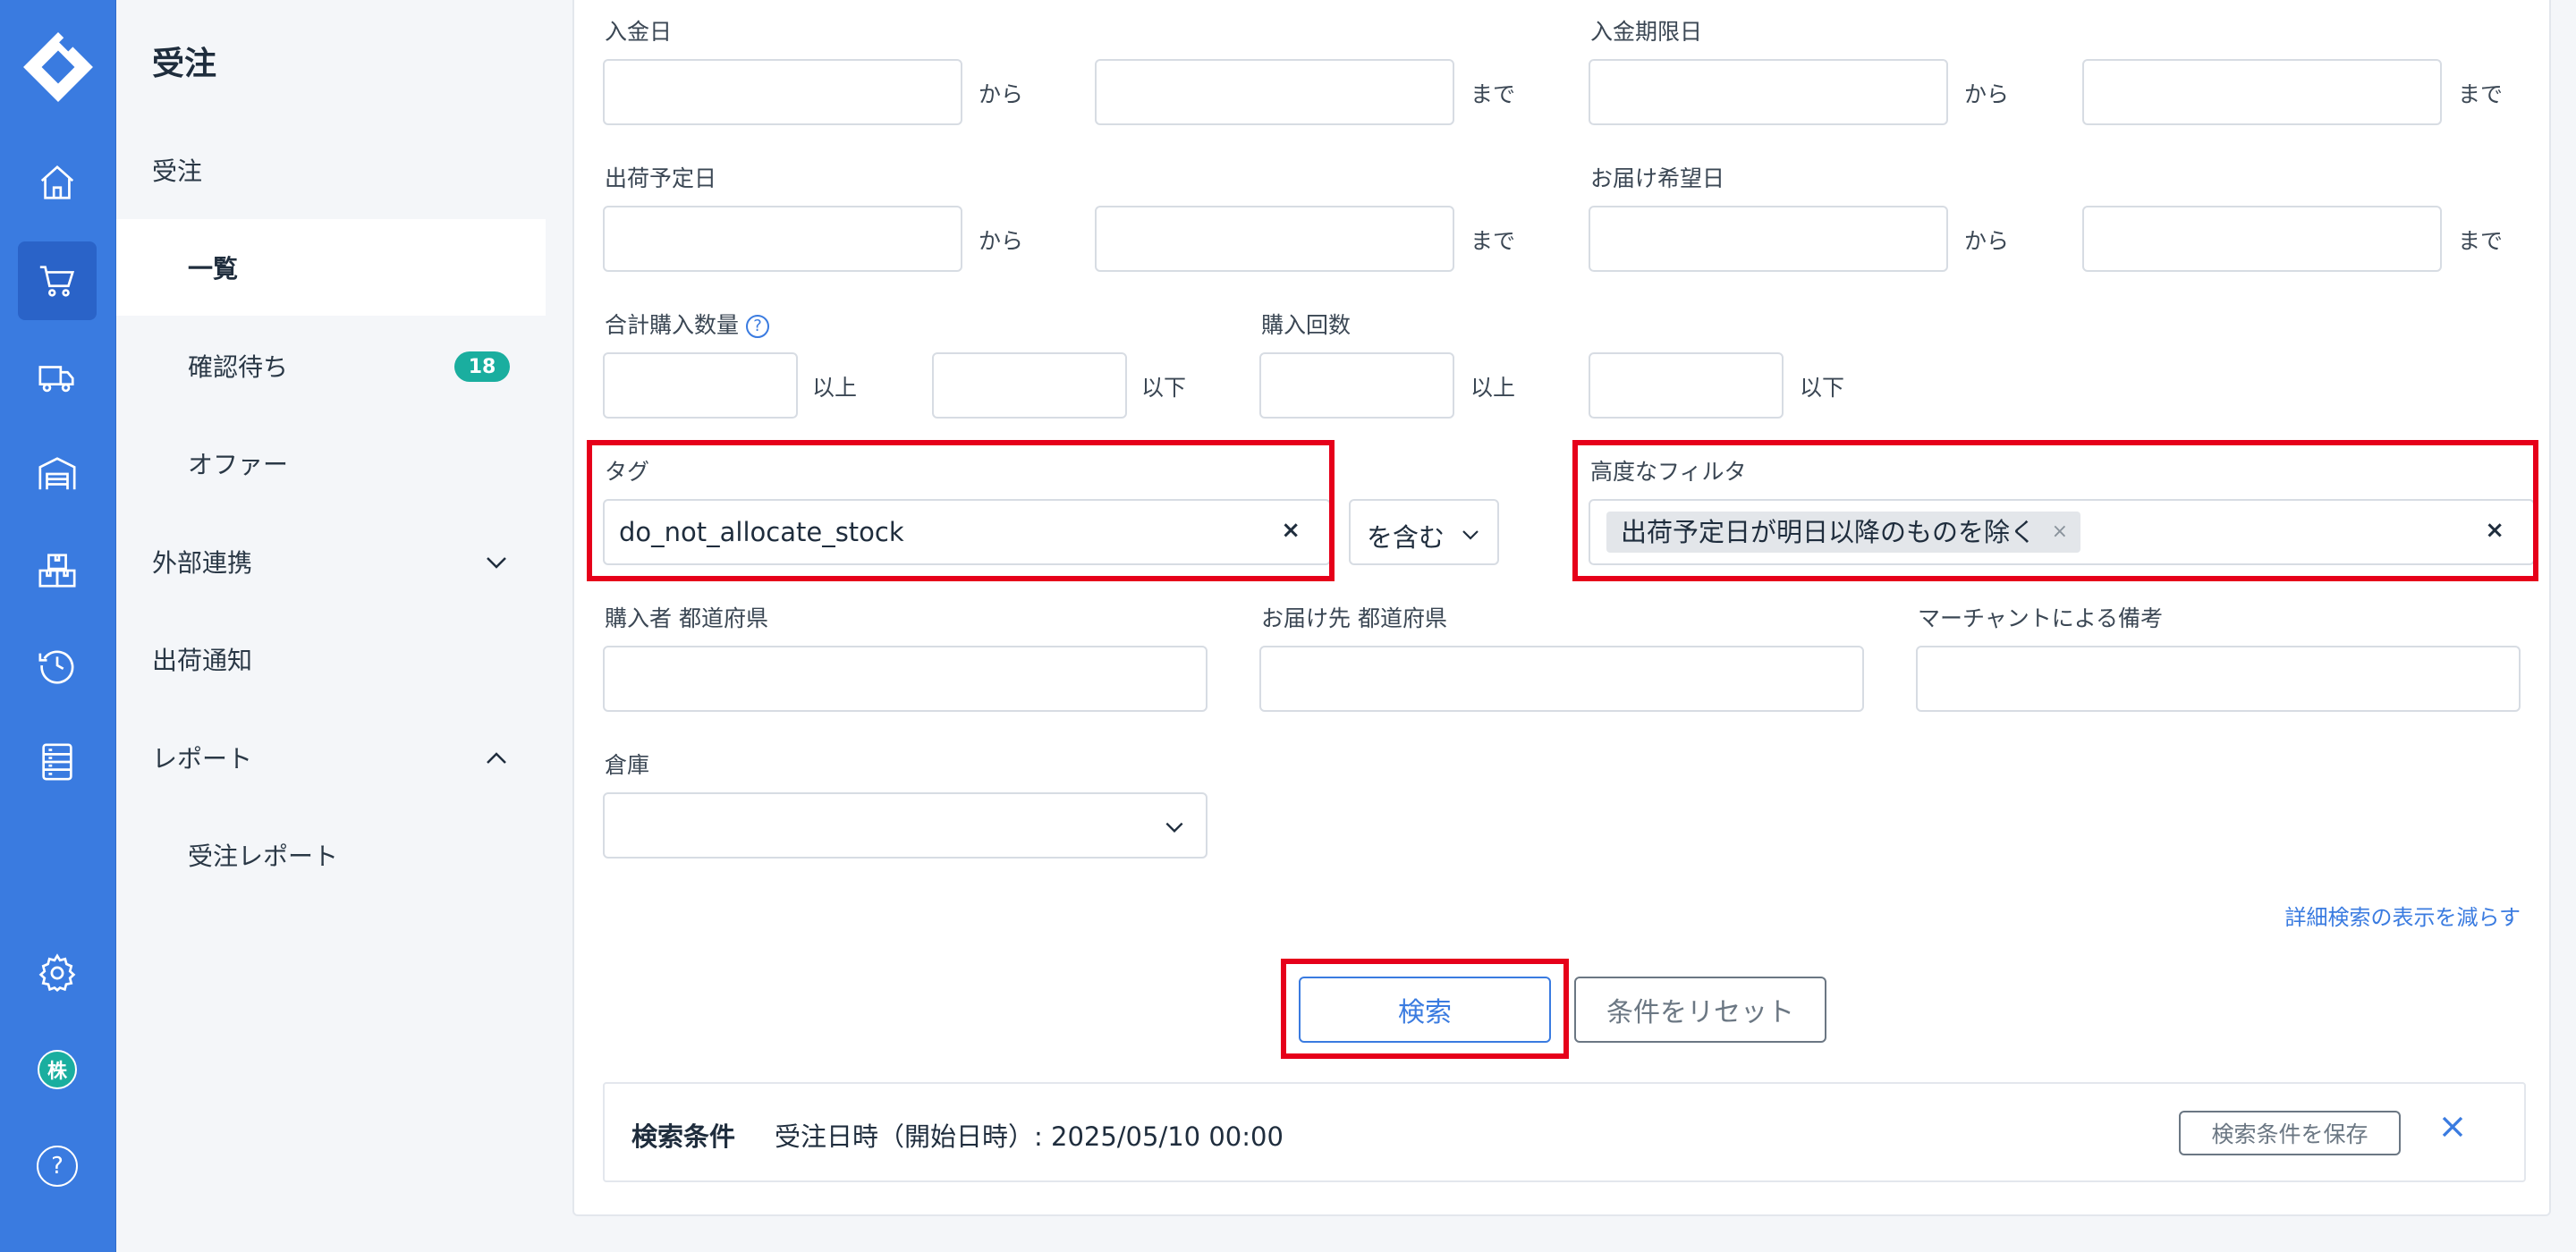 The image size is (2576, 1252). I want to click on company-icon: 株, so click(57, 1069).